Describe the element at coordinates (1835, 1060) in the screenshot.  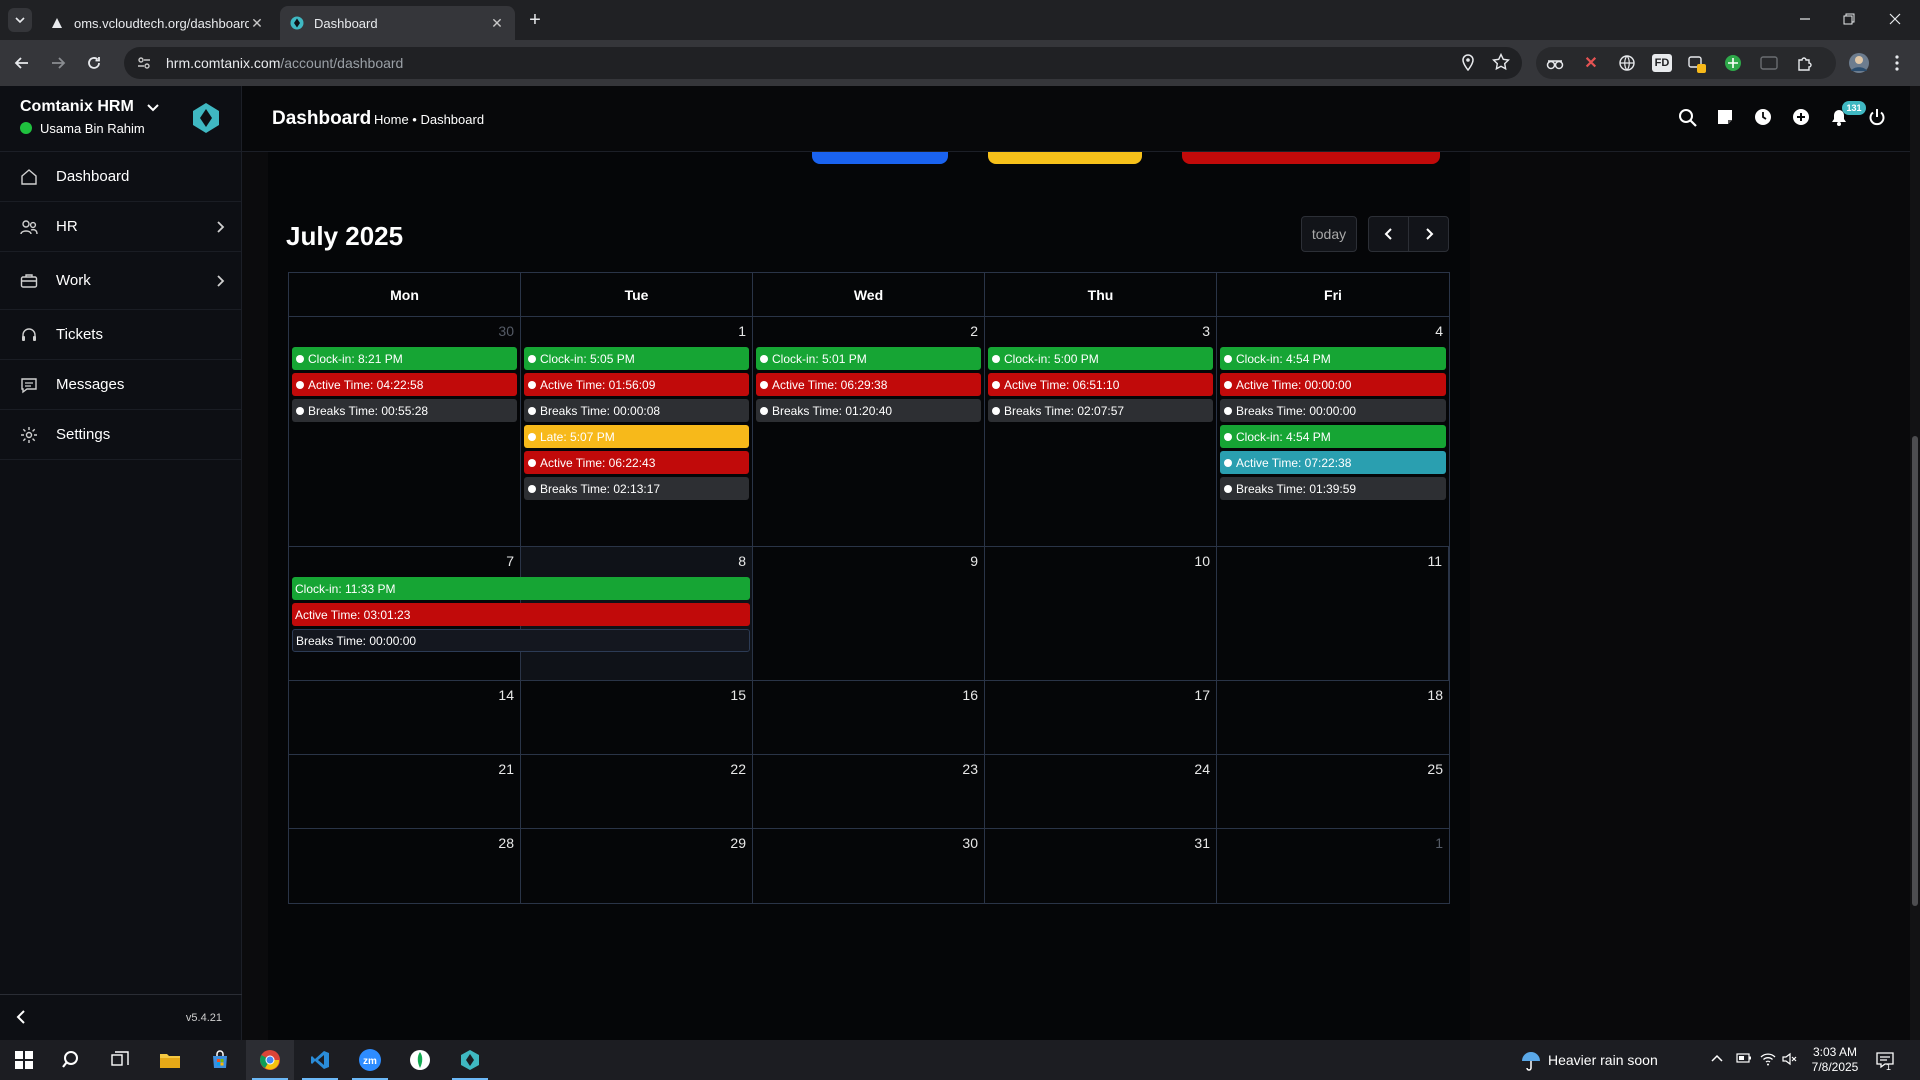
I see `taskbar-clock: 3:03 AM 7/8/2025` at that location.